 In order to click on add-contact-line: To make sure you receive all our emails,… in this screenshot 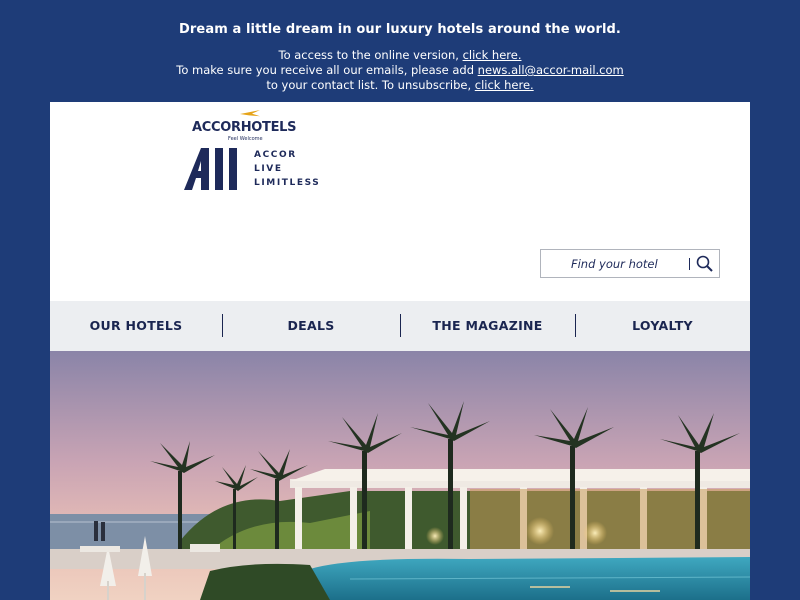, I will do `click(400, 70)`.